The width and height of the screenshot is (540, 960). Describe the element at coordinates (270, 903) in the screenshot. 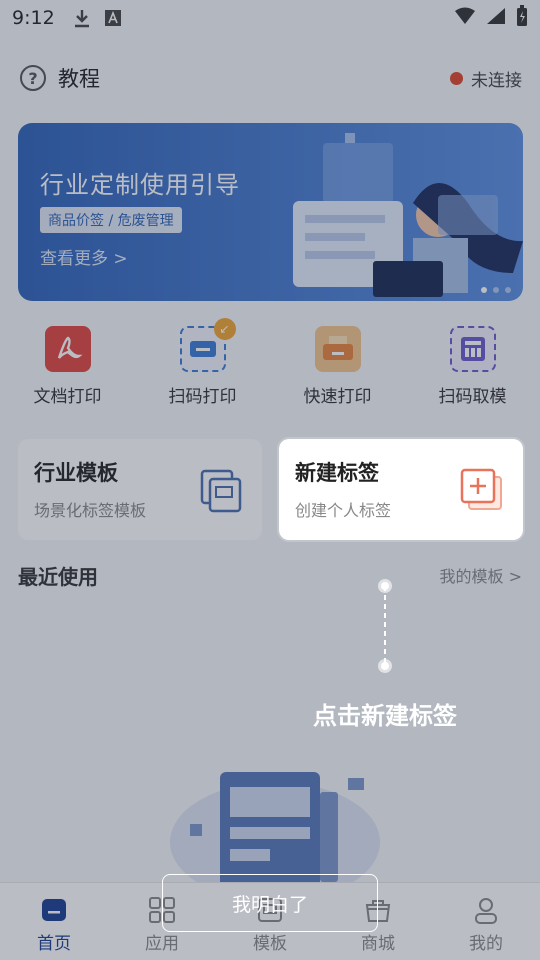

I see `got-it-button: 我明白了` at that location.